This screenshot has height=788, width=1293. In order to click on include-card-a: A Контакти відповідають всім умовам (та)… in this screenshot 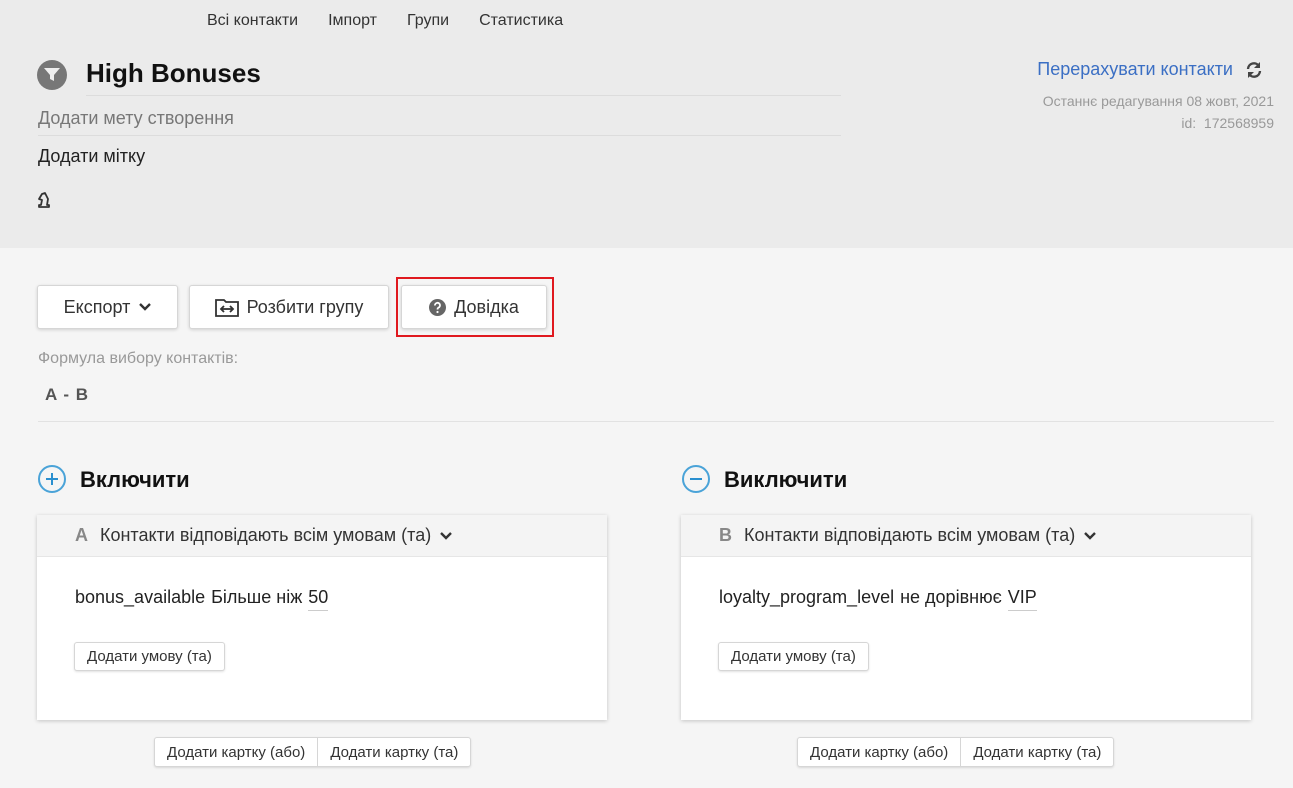, I will do `click(322, 617)`.